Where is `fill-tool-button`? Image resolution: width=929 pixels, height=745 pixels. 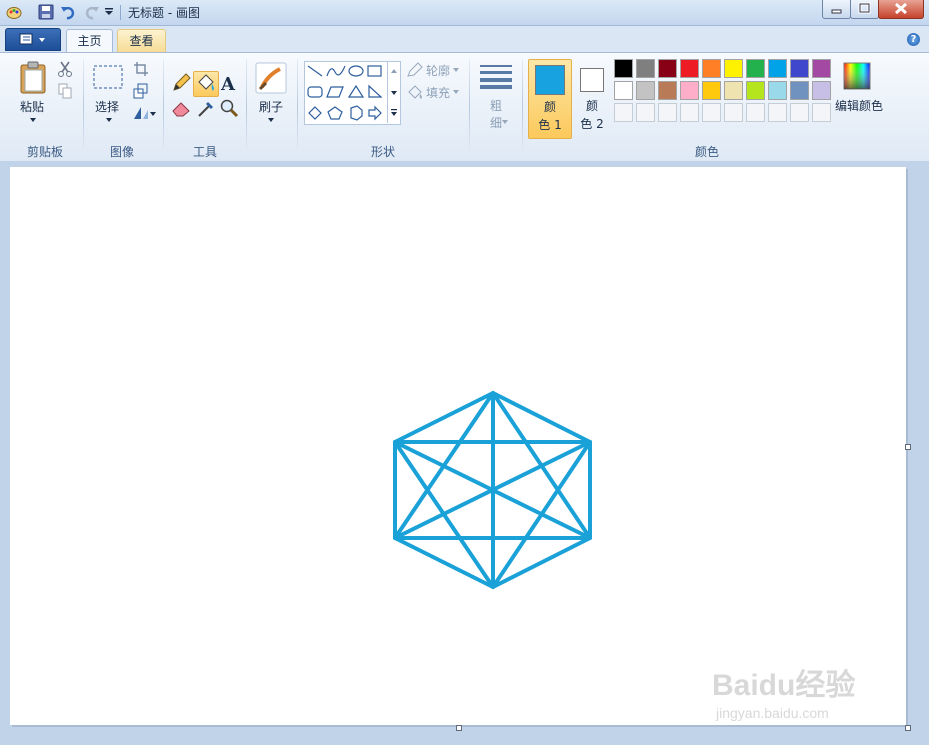
fill-tool-button is located at coordinates (206, 84).